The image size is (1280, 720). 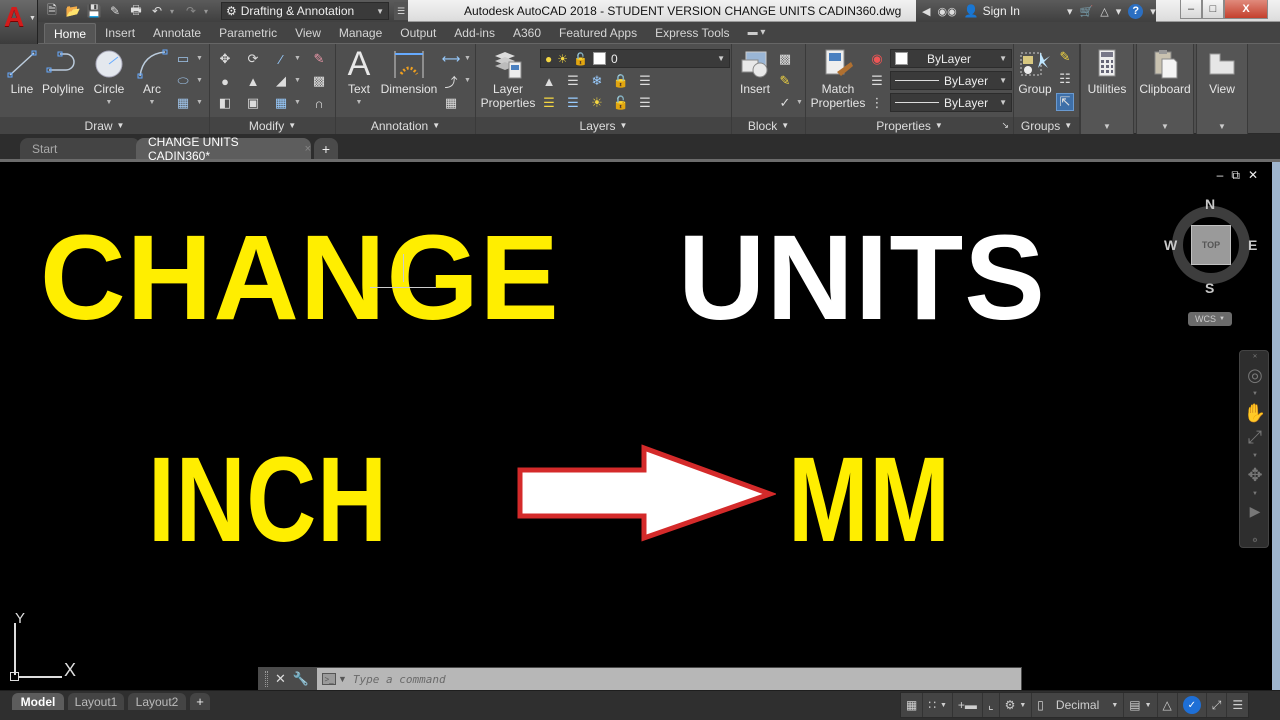 I want to click on viewport-close-icon: ✕, so click(x=1253, y=175).